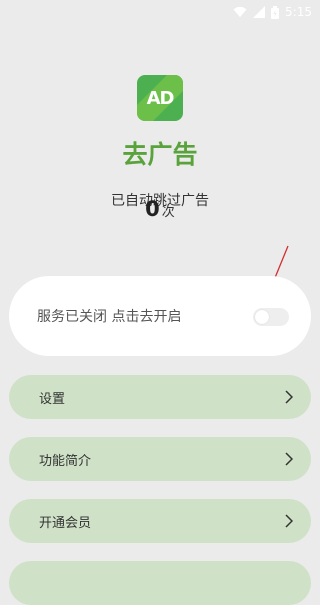 The height and width of the screenshot is (605, 320). I want to click on status-bar: 5:15, so click(160, 12).